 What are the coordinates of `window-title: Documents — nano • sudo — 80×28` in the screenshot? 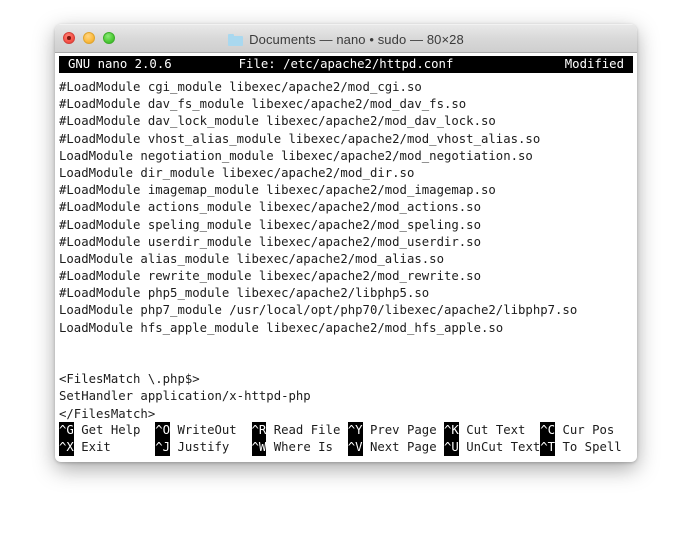 It's located at (356, 39).